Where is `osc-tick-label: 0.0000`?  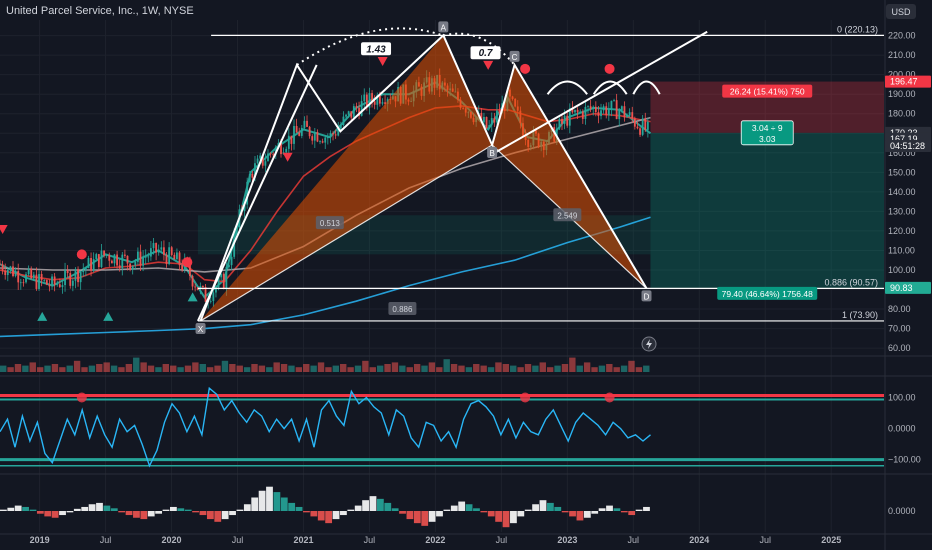
osc-tick-label: 0.0000 is located at coordinates (902, 429).